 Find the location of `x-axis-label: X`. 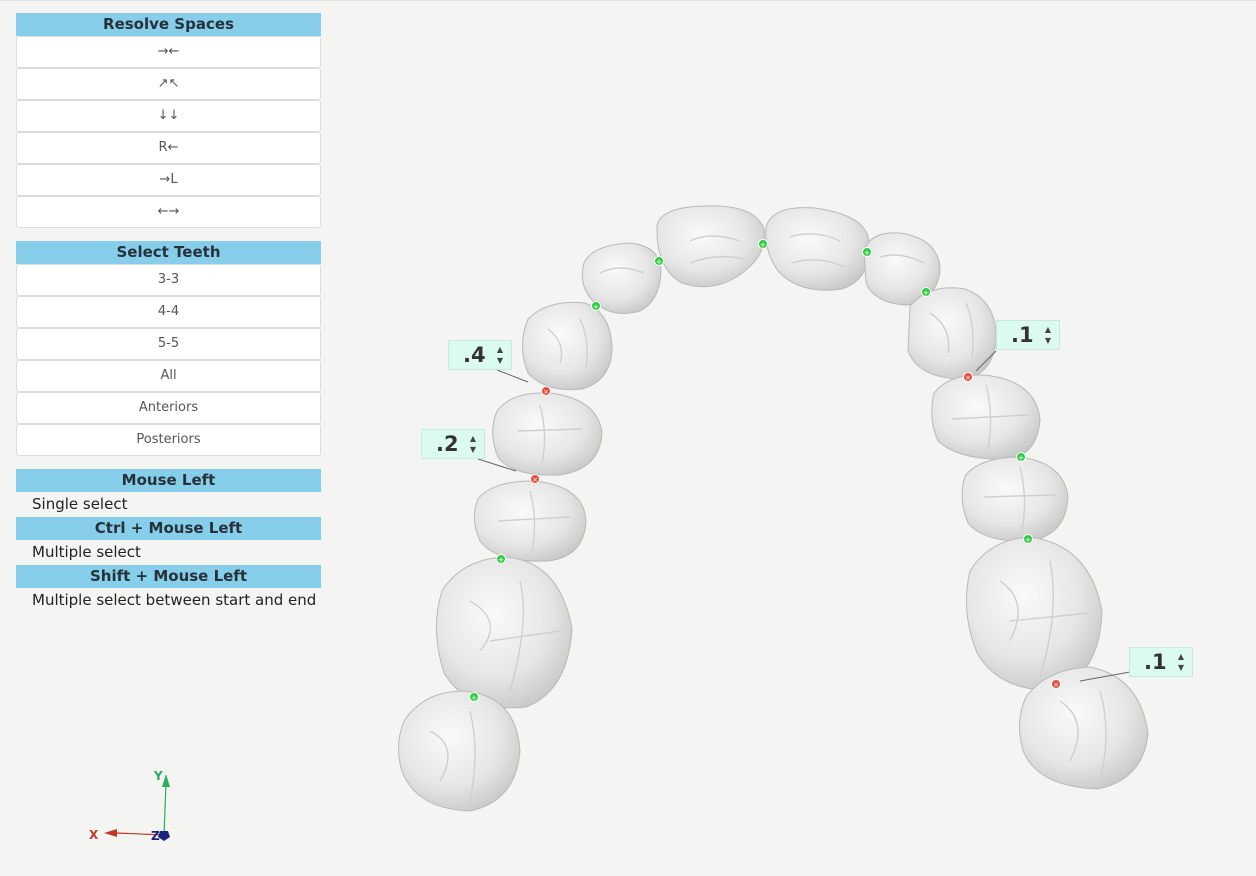

x-axis-label: X is located at coordinates (94, 835).